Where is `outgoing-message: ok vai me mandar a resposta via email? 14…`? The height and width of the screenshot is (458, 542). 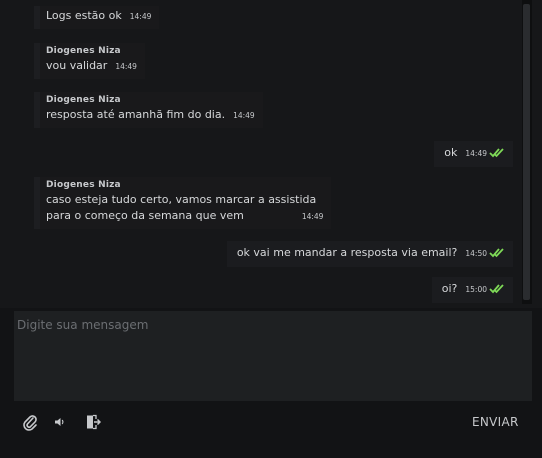 outgoing-message: ok vai me mandar a resposta via email? 14… is located at coordinates (369, 254).